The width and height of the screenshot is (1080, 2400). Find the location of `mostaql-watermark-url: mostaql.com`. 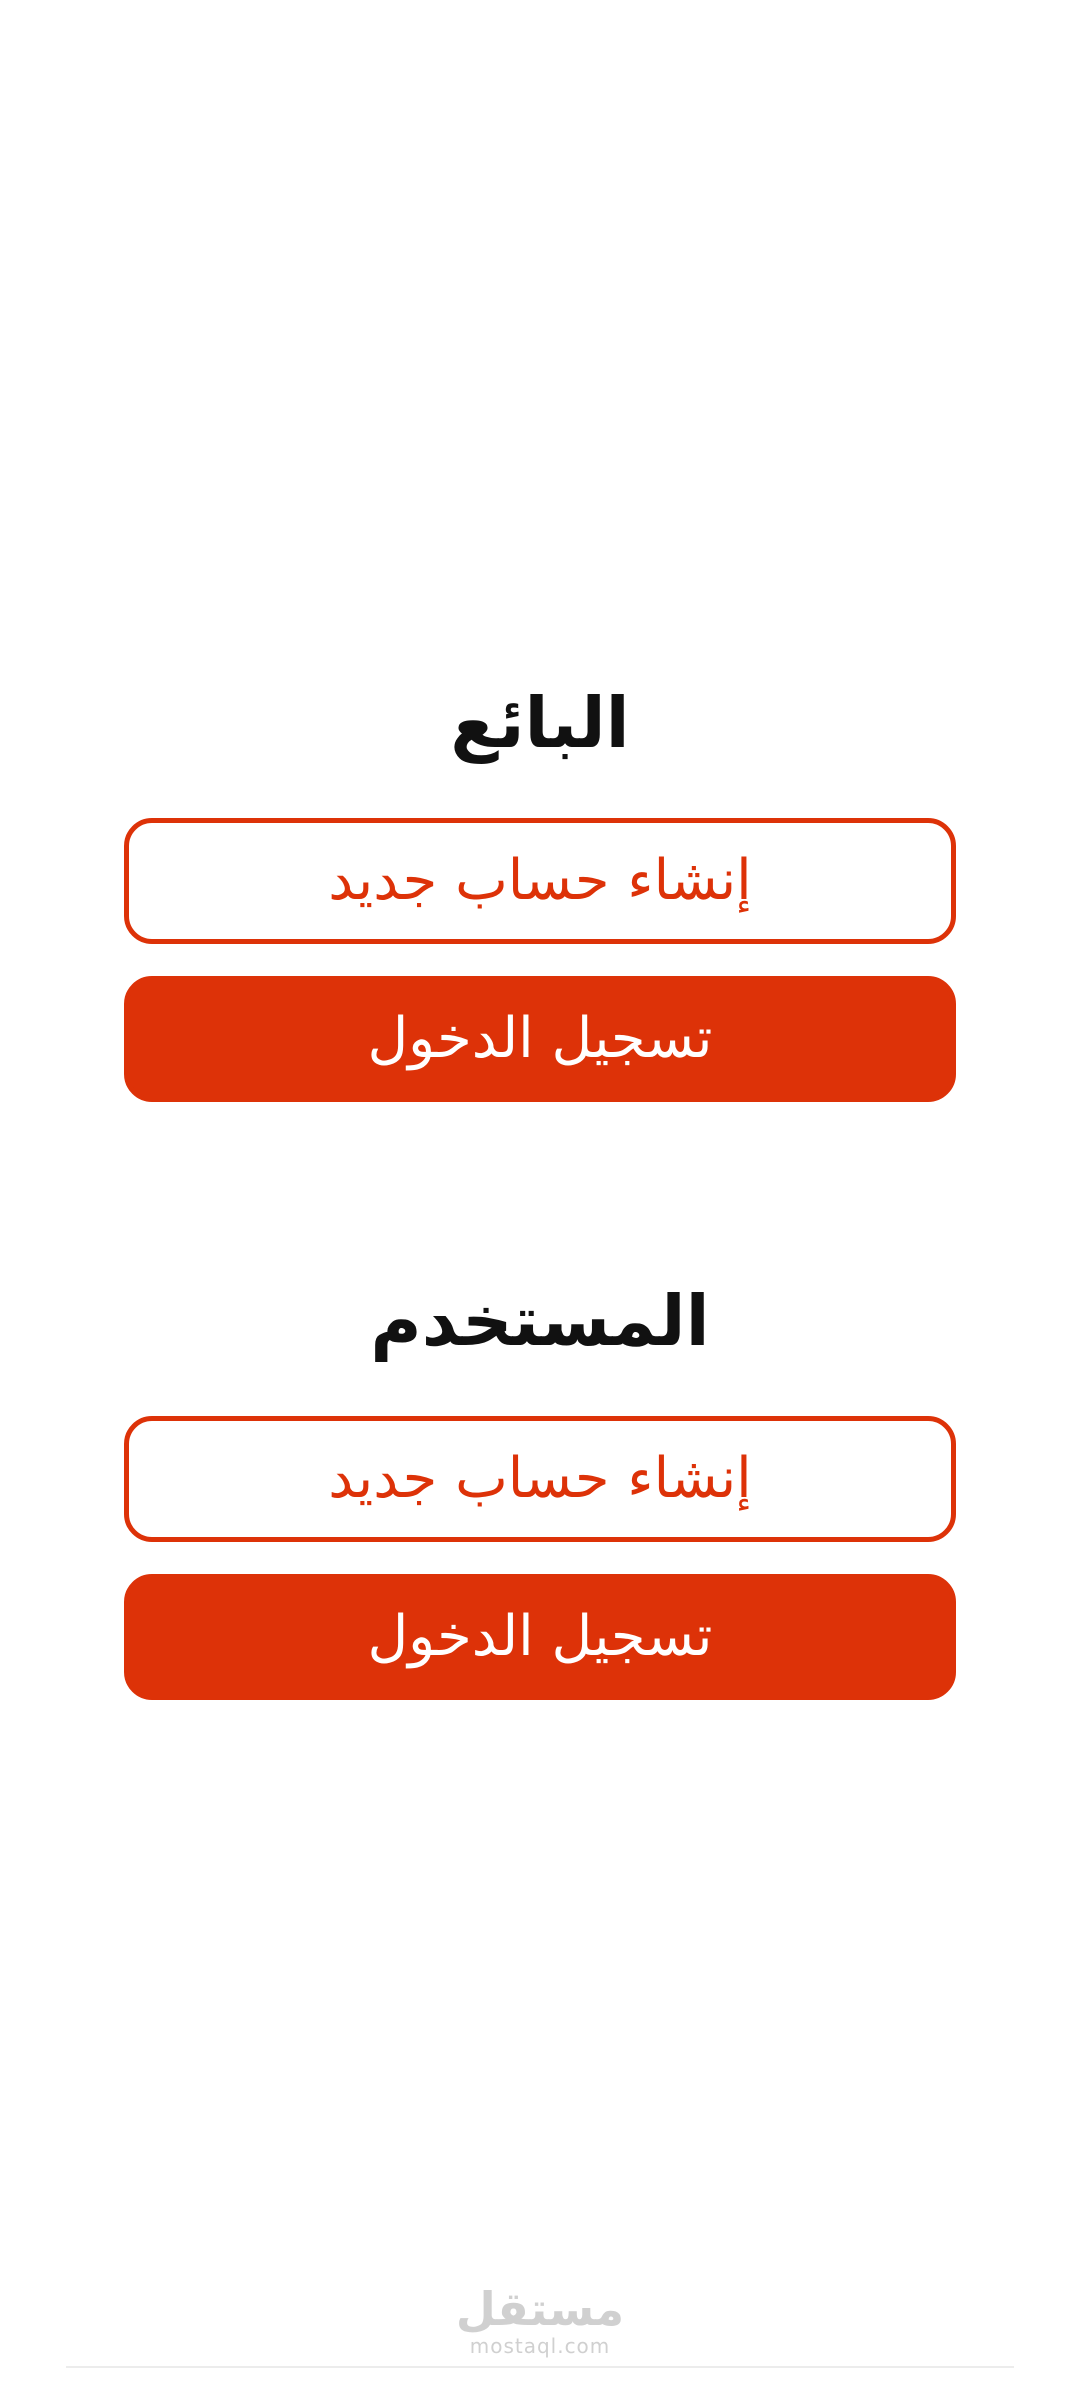

mostaql-watermark-url: mostaql.com is located at coordinates (540, 2346).